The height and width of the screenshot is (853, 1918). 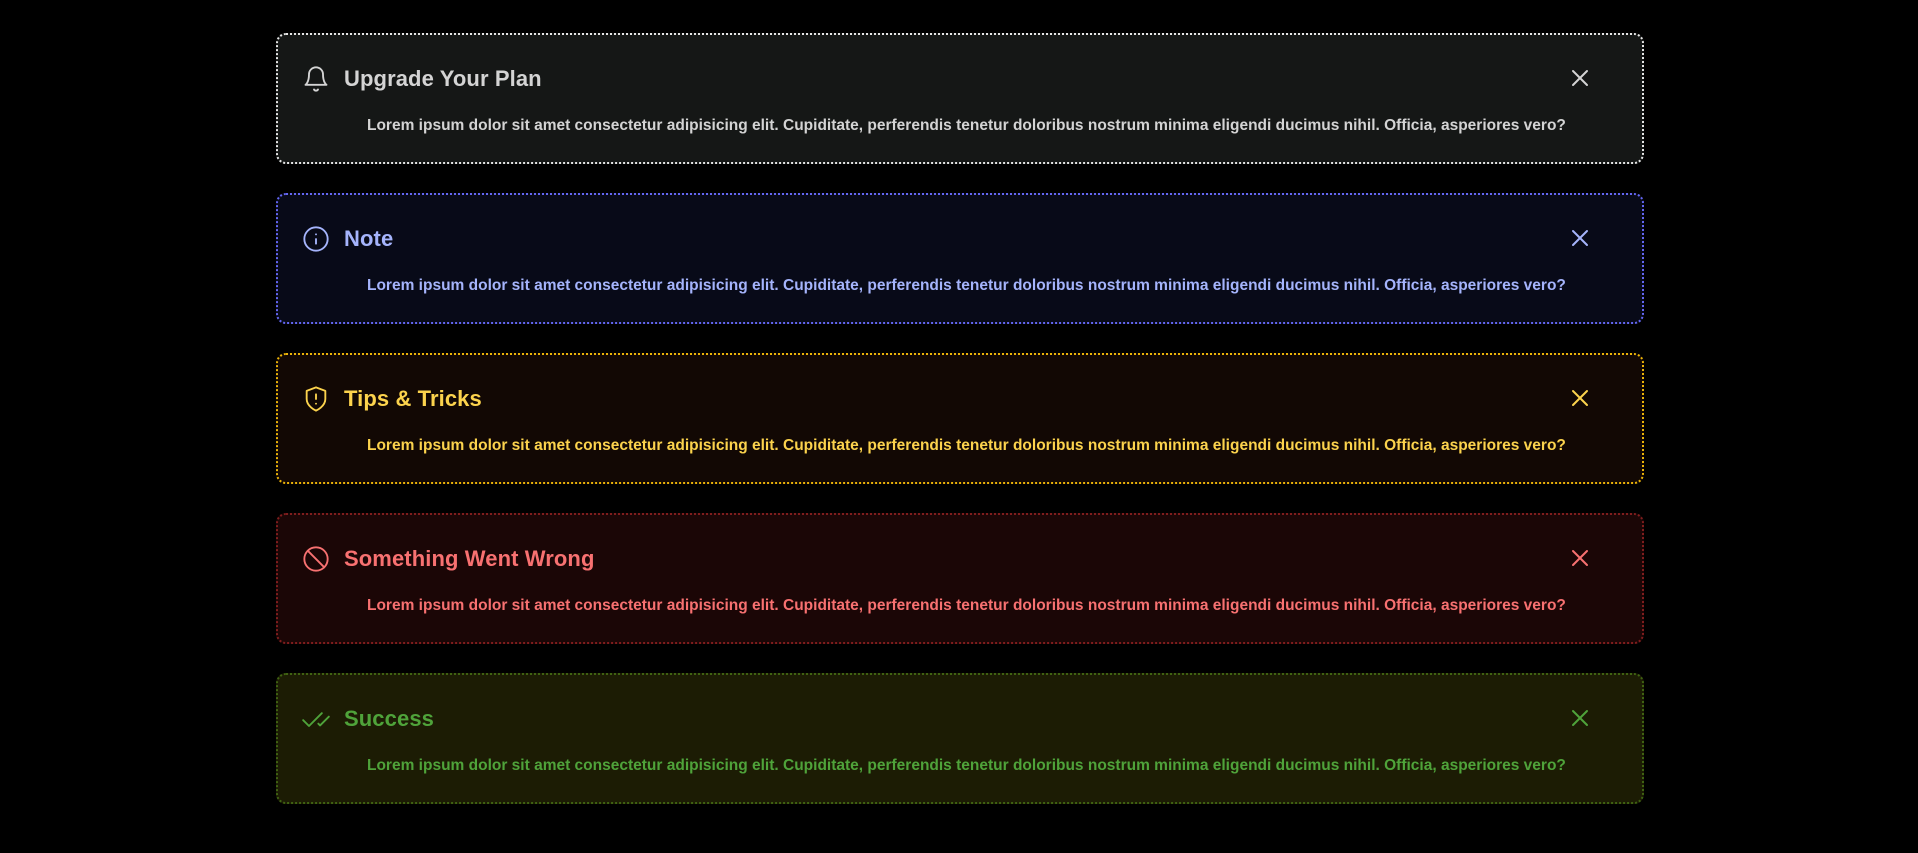 What do you see at coordinates (469, 558) in the screenshot?
I see `alert-title: Something Went Wrong` at bounding box center [469, 558].